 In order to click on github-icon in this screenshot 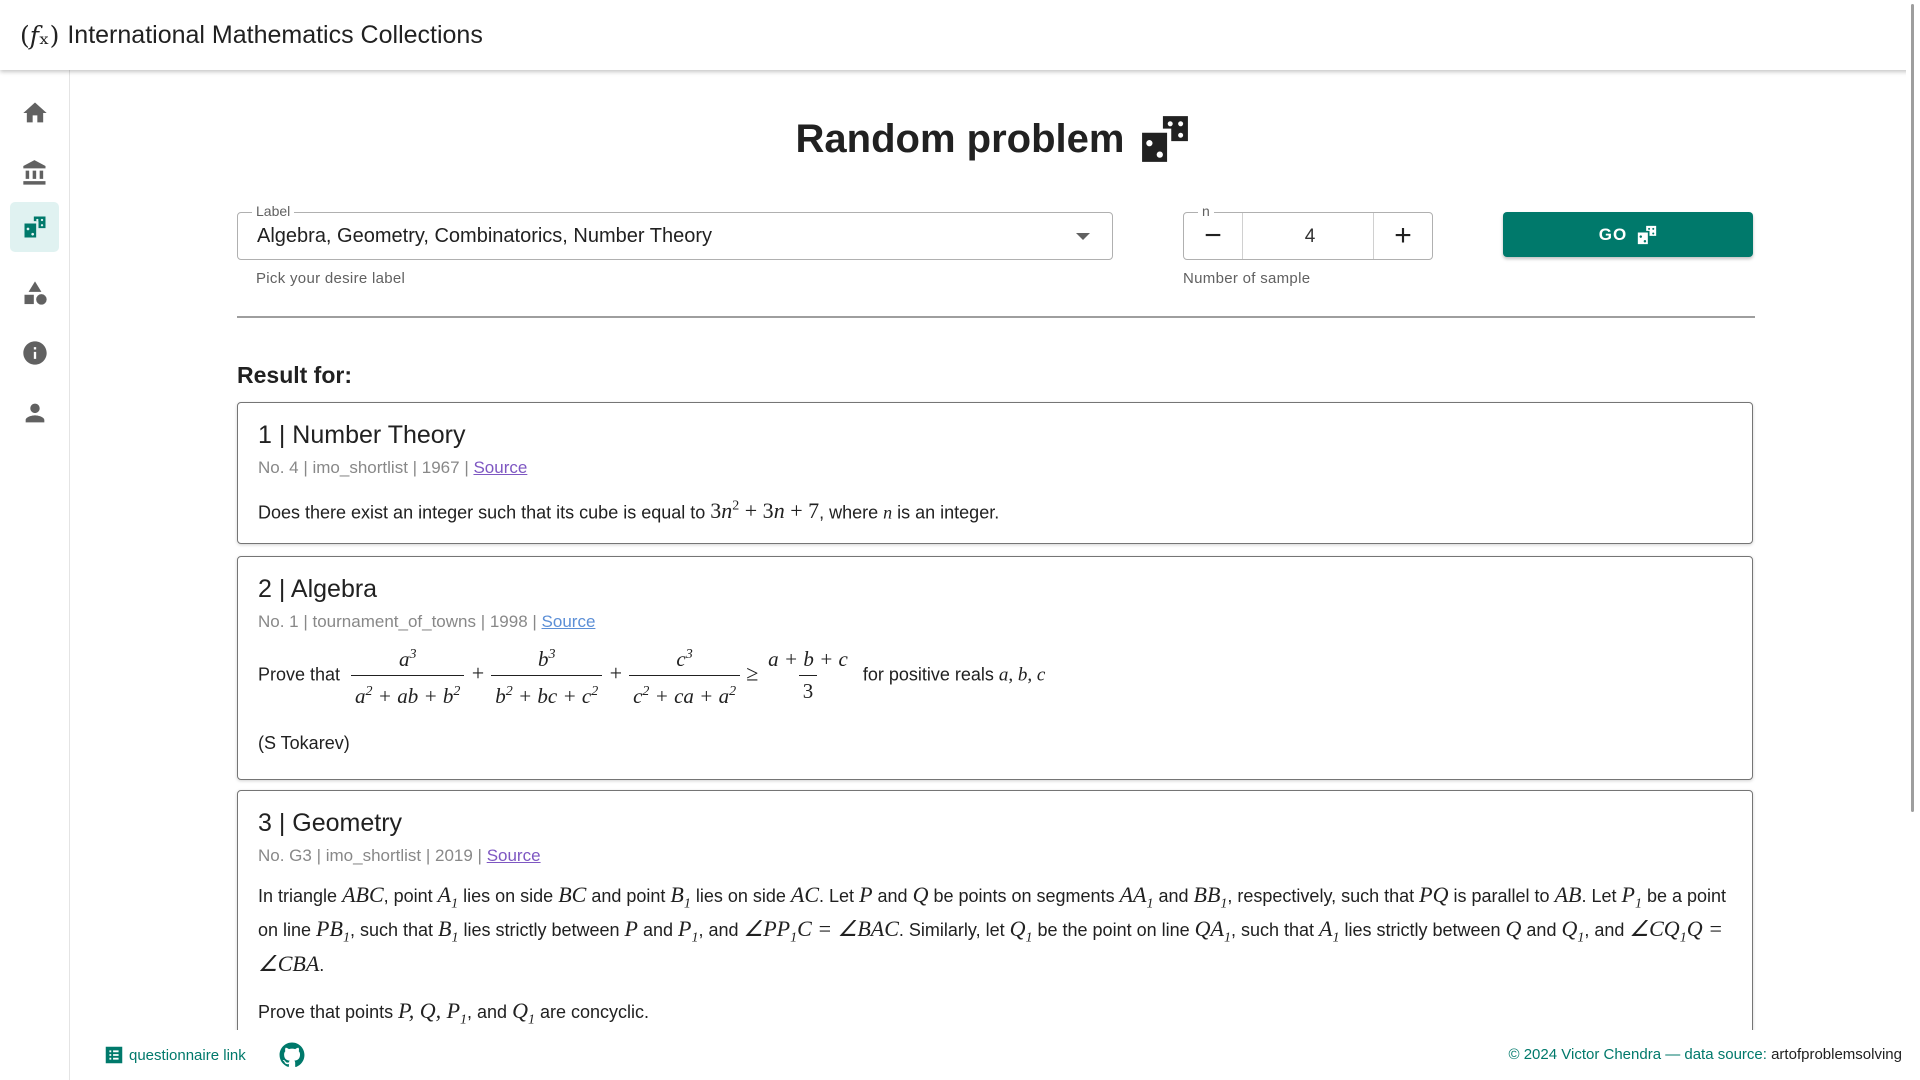, I will do `click(292, 1055)`.